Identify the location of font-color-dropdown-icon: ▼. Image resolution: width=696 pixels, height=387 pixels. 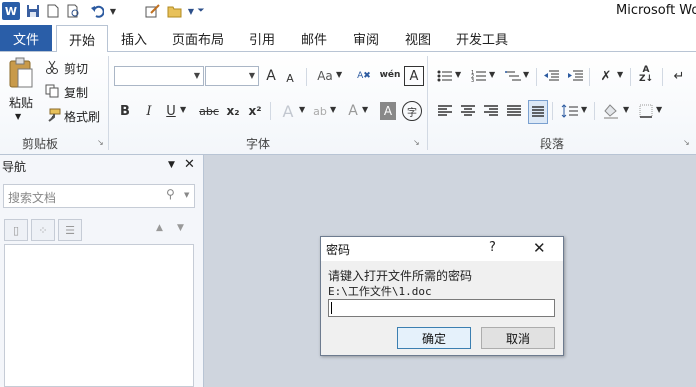
(365, 109).